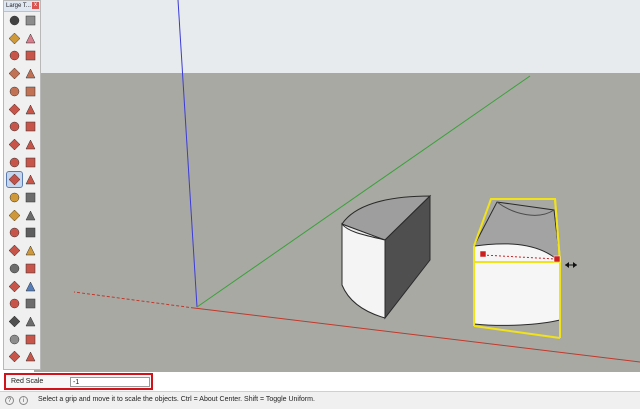 The width and height of the screenshot is (640, 409). I want to click on measurements-label: Red Scale, so click(27, 381).